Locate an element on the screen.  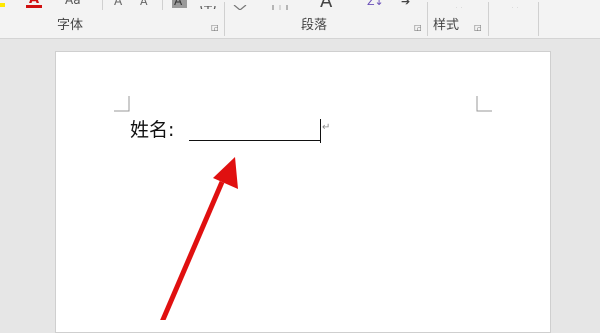
annotation-arrow is located at coordinates (199, 238).